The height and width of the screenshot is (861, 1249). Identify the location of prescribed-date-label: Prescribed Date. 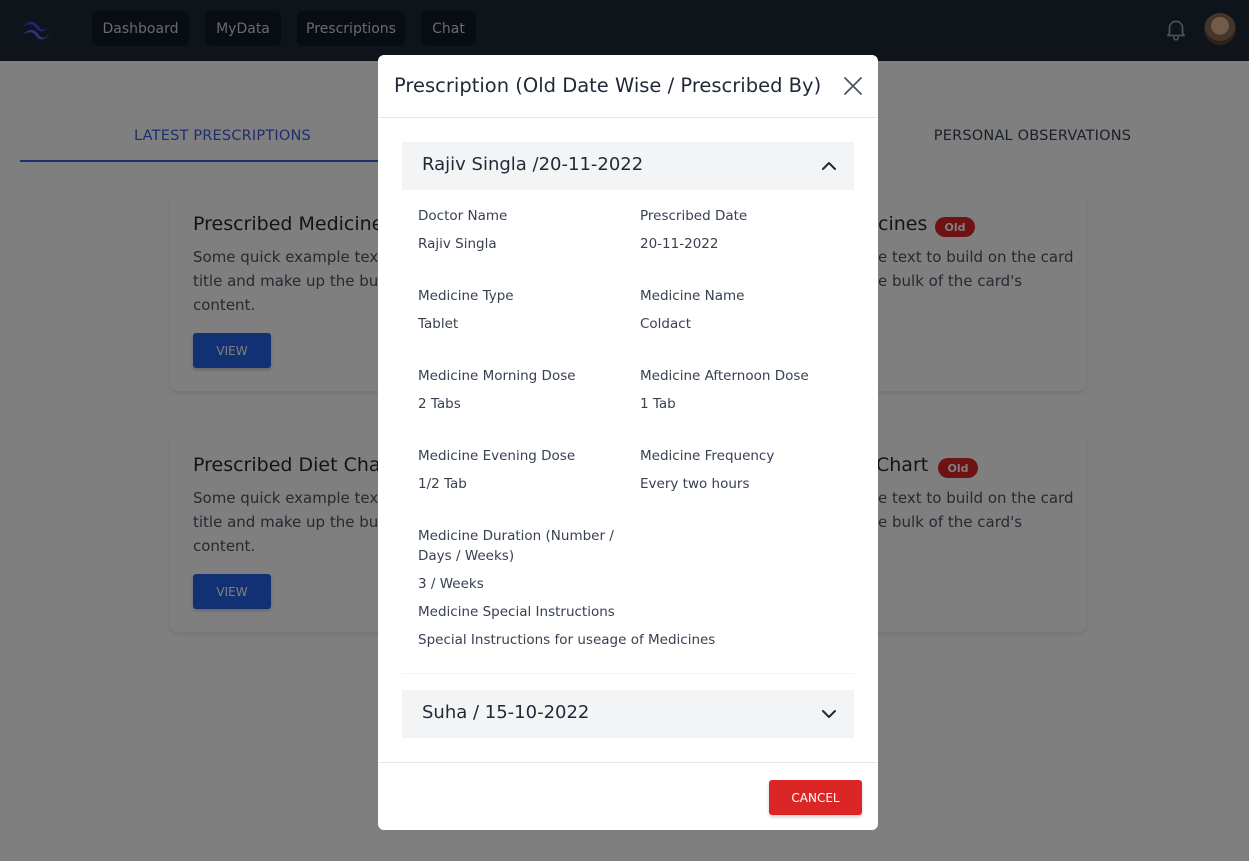
(694, 216).